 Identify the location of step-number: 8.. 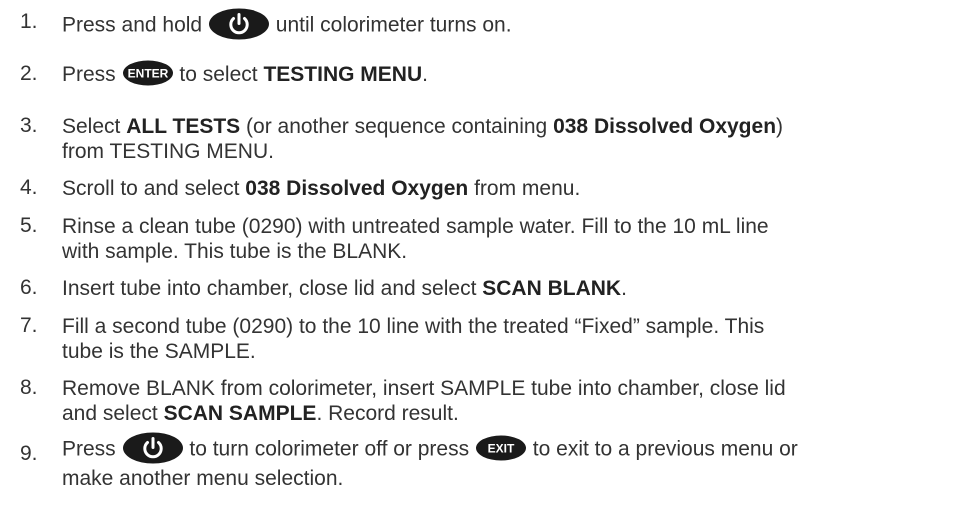
(29, 387).